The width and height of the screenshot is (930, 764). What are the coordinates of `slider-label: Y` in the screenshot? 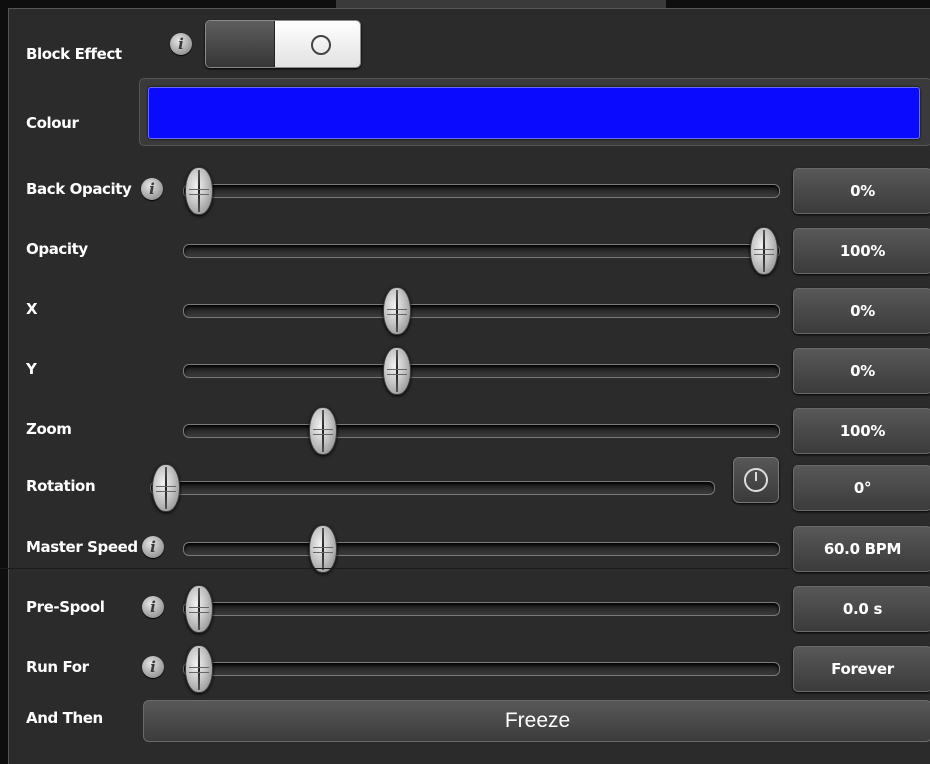 It's located at (31, 369).